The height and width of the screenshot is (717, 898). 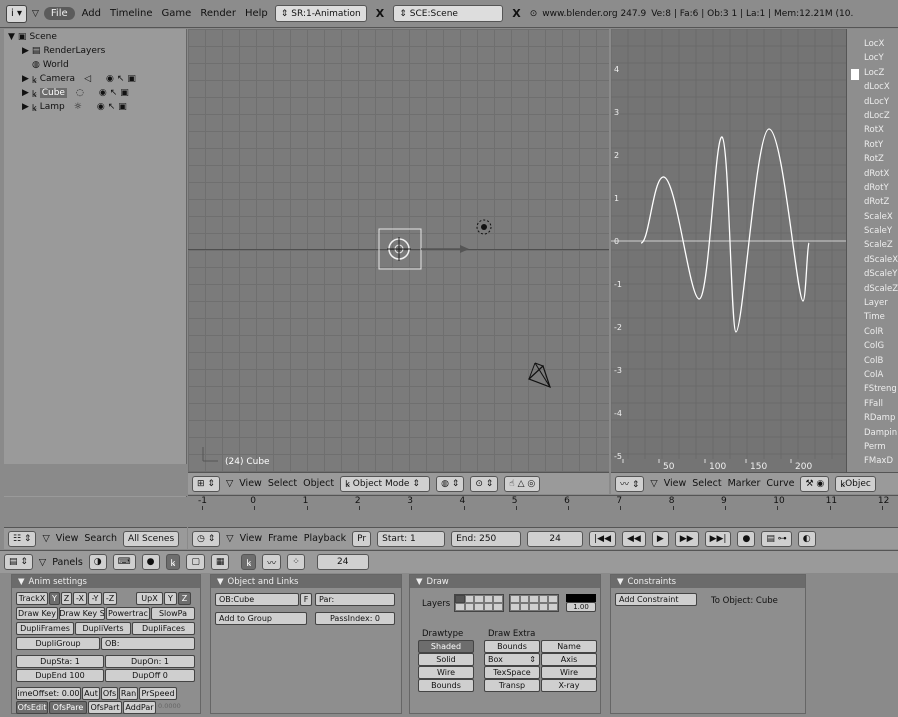 What do you see at coordinates (581, 598) in the screenshot?
I see `object-color-swatch` at bounding box center [581, 598].